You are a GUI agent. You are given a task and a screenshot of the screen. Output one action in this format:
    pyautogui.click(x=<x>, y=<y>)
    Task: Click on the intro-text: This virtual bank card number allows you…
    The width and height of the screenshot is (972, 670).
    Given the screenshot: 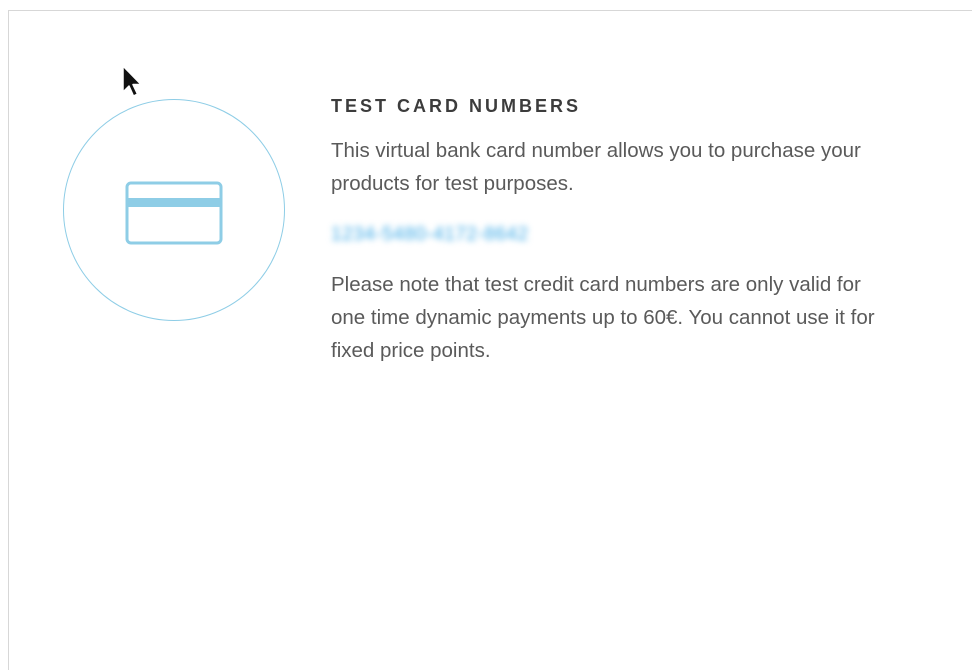 What is the action you would take?
    pyautogui.click(x=596, y=167)
    